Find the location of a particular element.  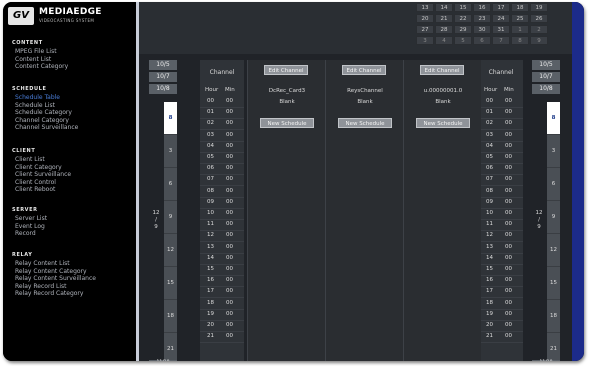

sidebar-item: Relay Content Surveillance is located at coordinates (55, 278).